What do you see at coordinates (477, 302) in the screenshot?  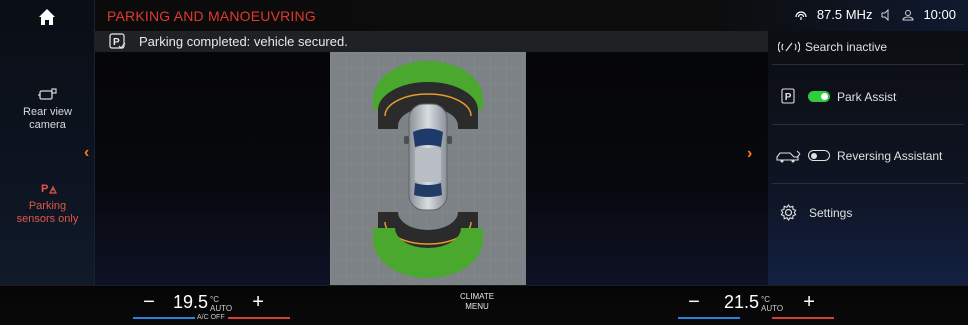 I see `climate-menu-button: CLIMATE MENU` at bounding box center [477, 302].